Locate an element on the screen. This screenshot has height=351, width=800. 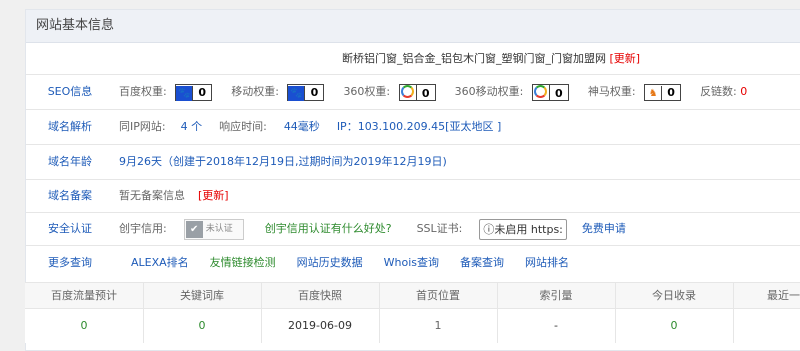
stats-value-cell: - is located at coordinates (556, 326).